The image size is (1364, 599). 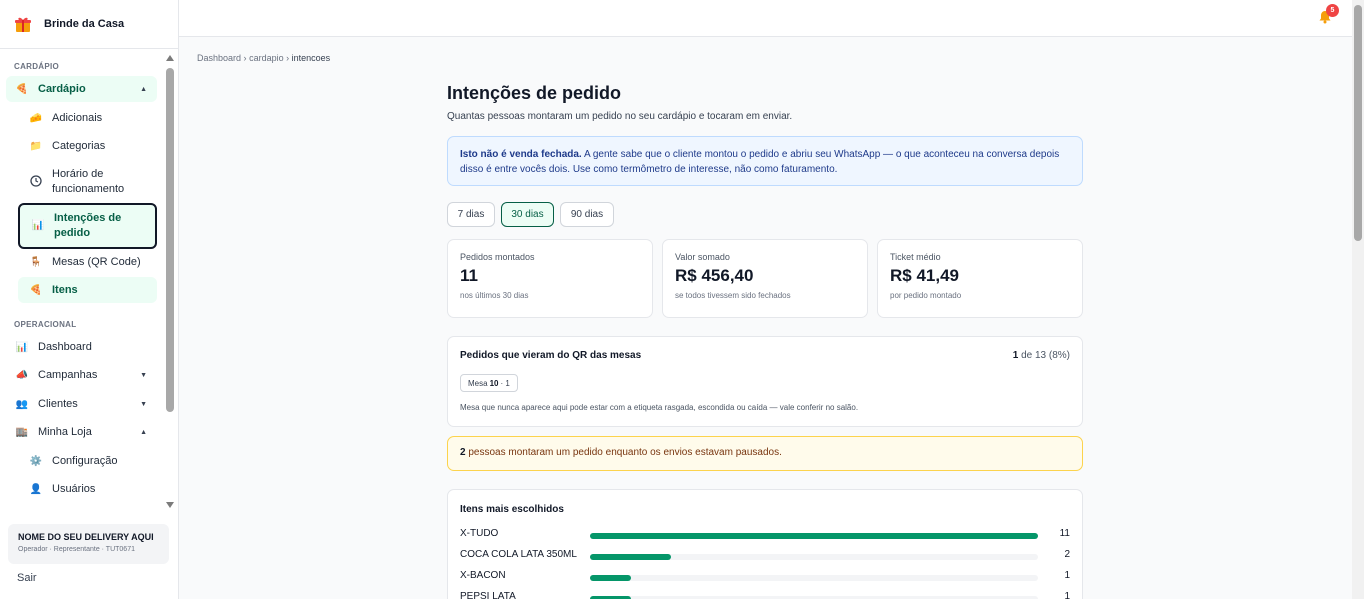 I want to click on stat-label: Ticket médio, so click(x=915, y=257).